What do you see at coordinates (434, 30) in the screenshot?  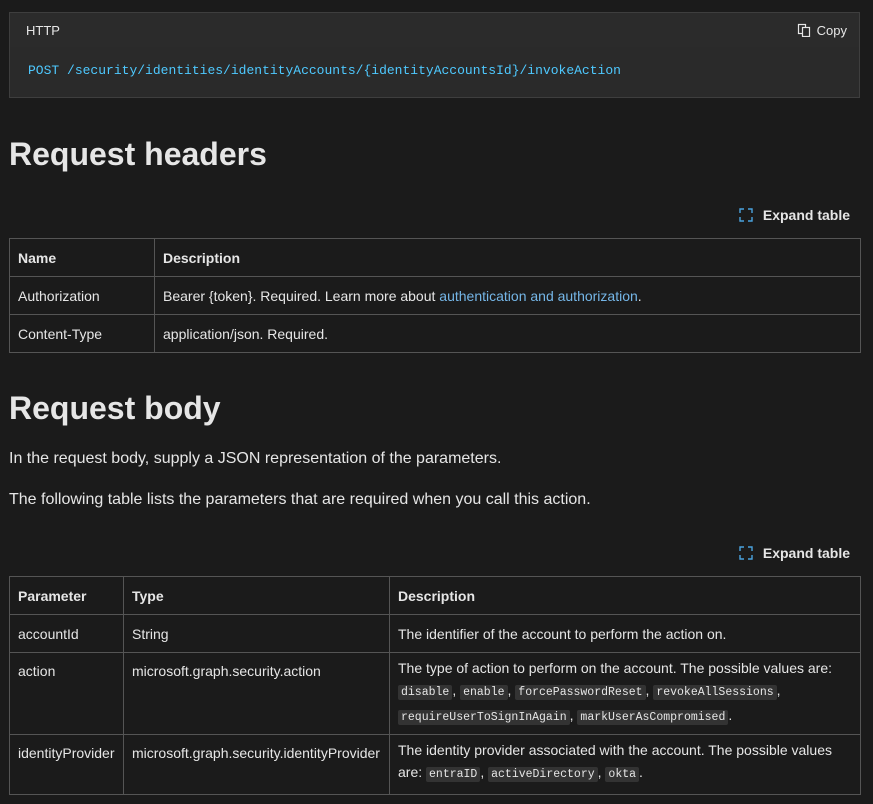 I see `code-block-header: HTTP Copy` at bounding box center [434, 30].